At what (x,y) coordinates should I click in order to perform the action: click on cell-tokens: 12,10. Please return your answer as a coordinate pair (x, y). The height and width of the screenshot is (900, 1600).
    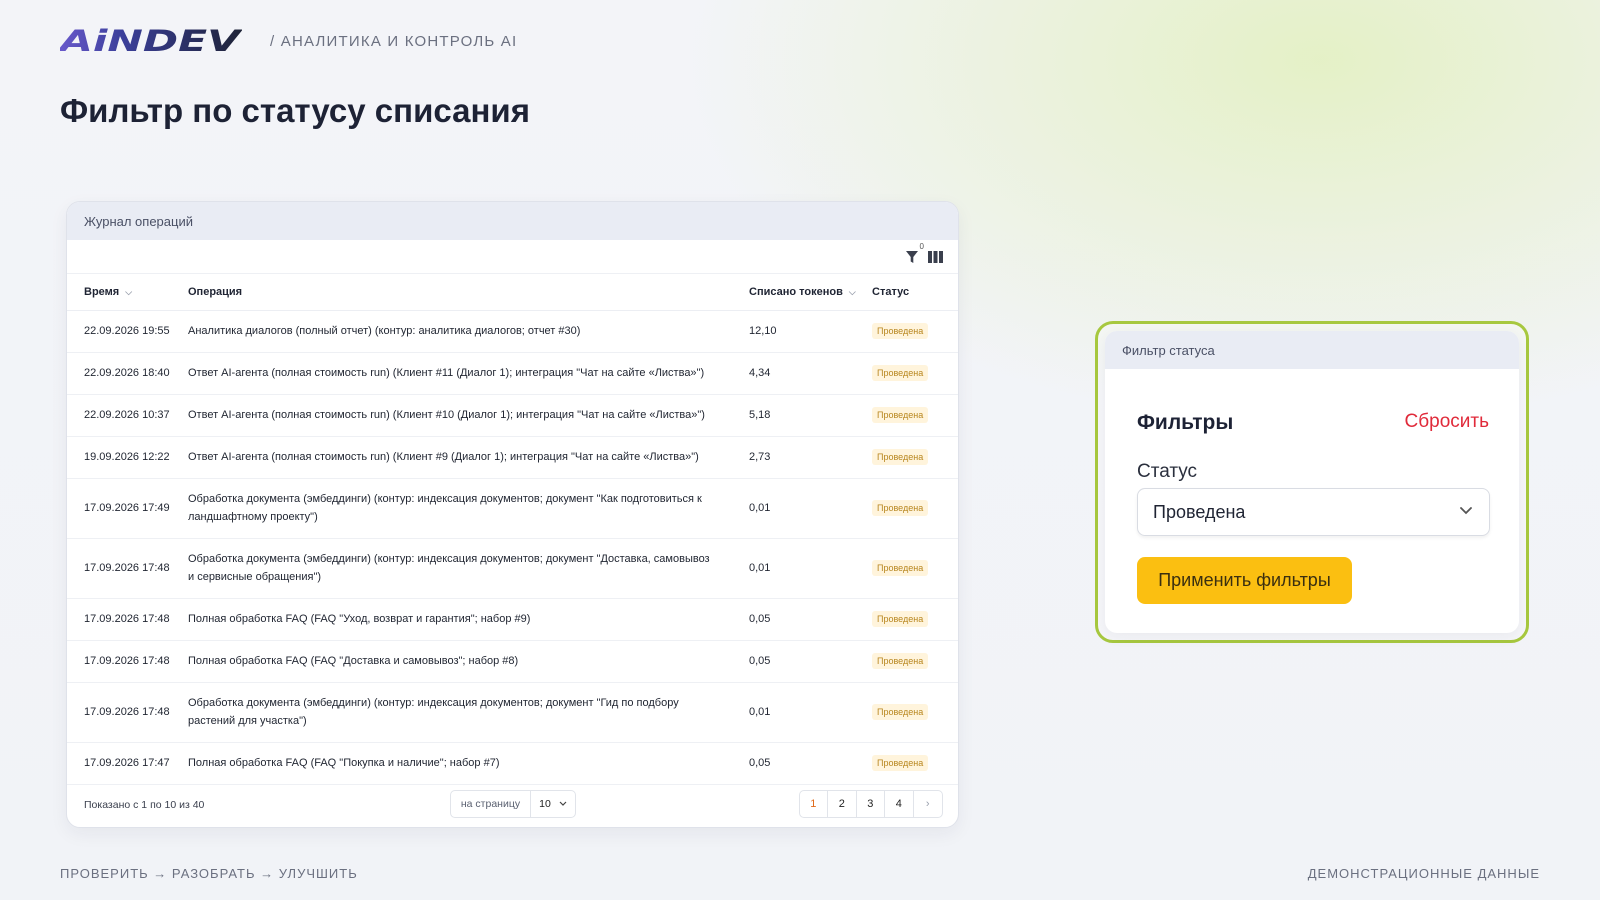
    Looking at the image, I should click on (793, 331).